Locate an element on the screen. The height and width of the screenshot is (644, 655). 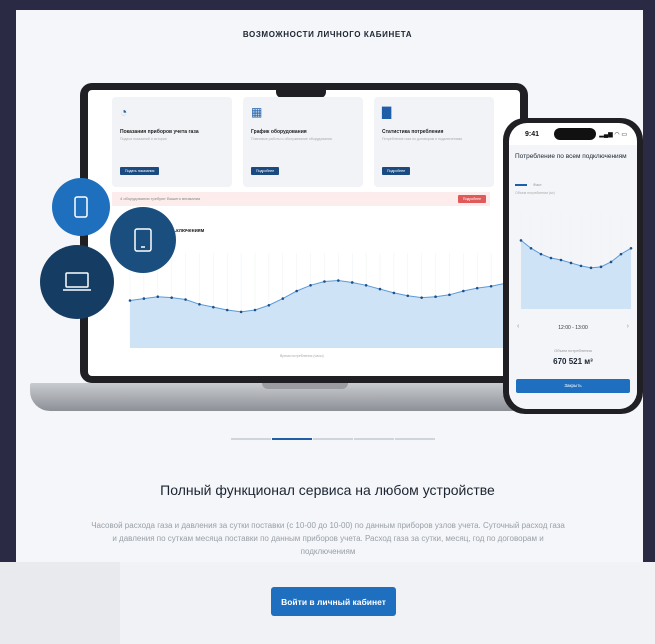
legend-line is located at coordinates (521, 184).